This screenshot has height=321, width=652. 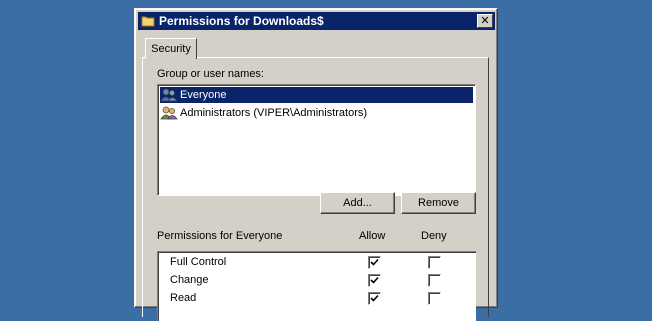 What do you see at coordinates (220, 236) in the screenshot?
I see `permissions-header: Permissions for Everyone` at bounding box center [220, 236].